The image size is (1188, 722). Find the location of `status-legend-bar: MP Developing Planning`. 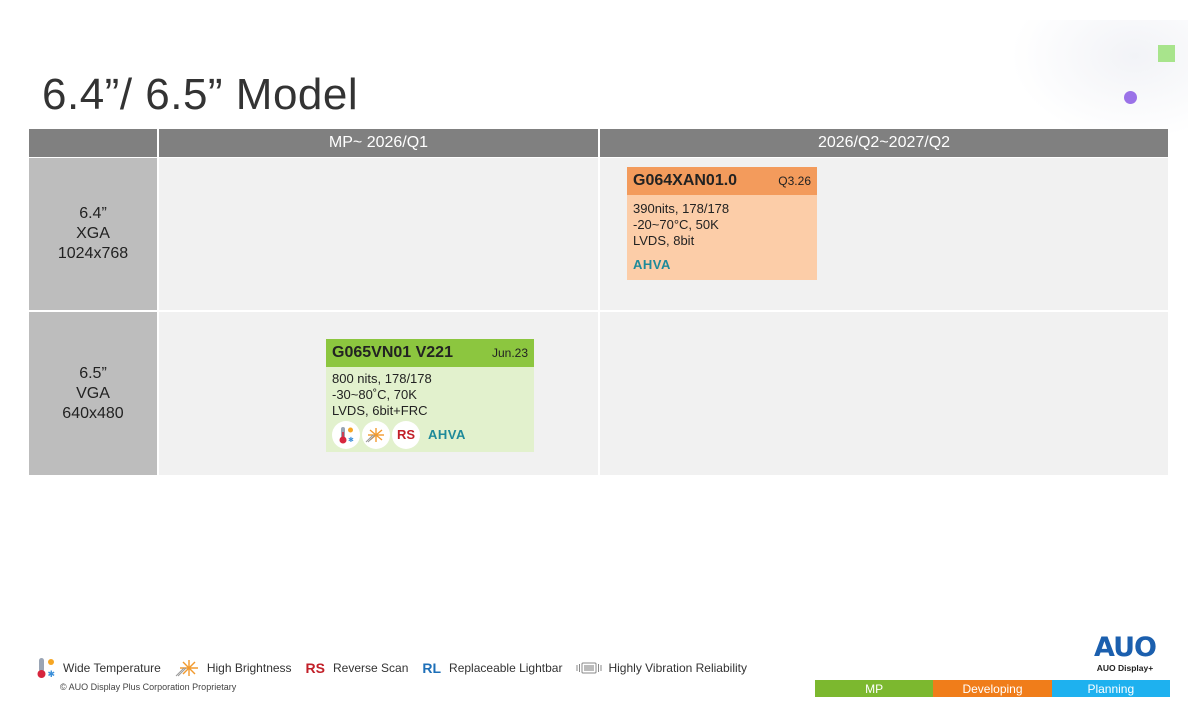

status-legend-bar: MP Developing Planning is located at coordinates (992, 688).